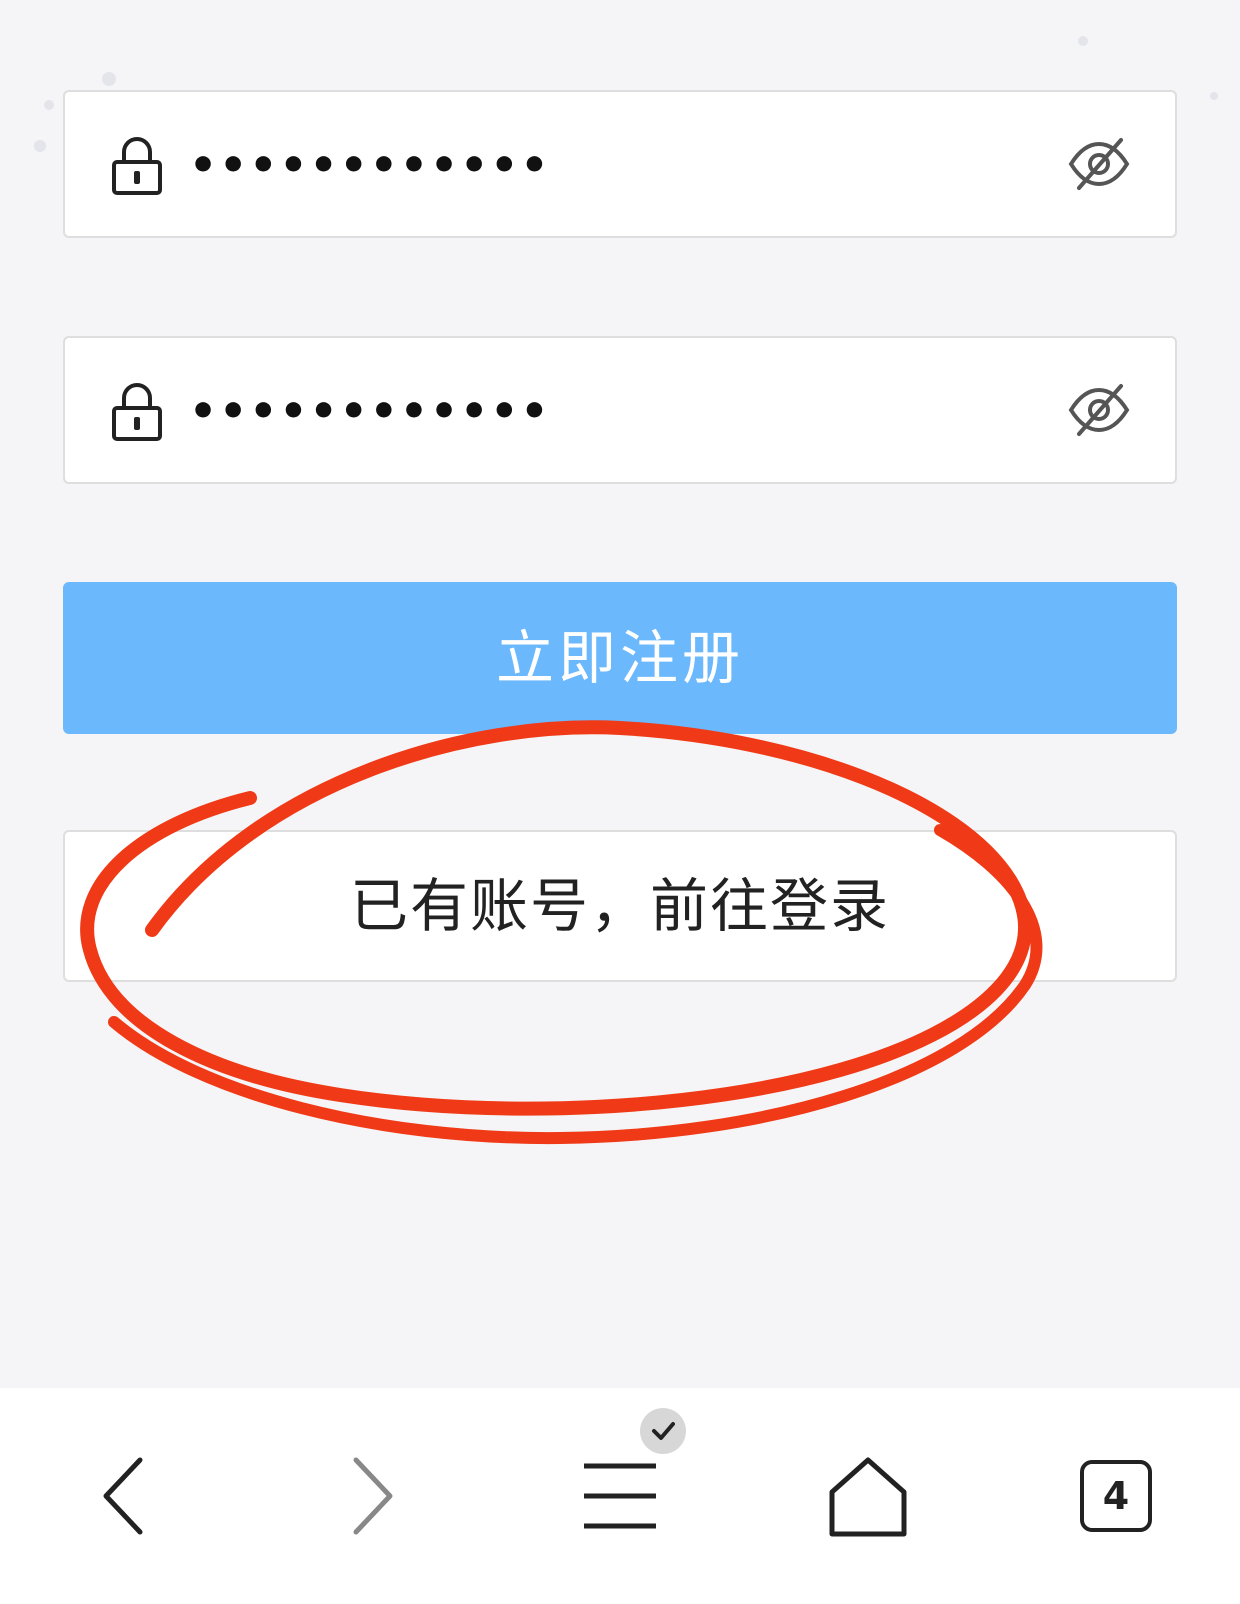 The image size is (1240, 1604). I want to click on forward-icon, so click(373, 1496).